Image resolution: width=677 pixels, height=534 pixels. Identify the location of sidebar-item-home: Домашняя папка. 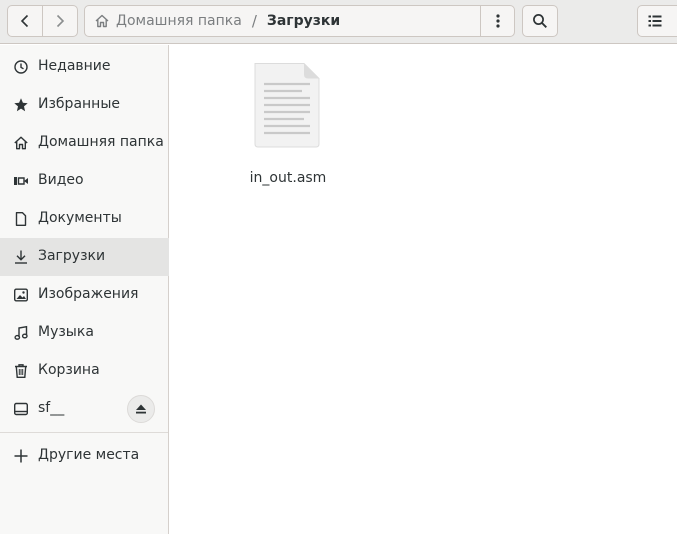
(84, 143).